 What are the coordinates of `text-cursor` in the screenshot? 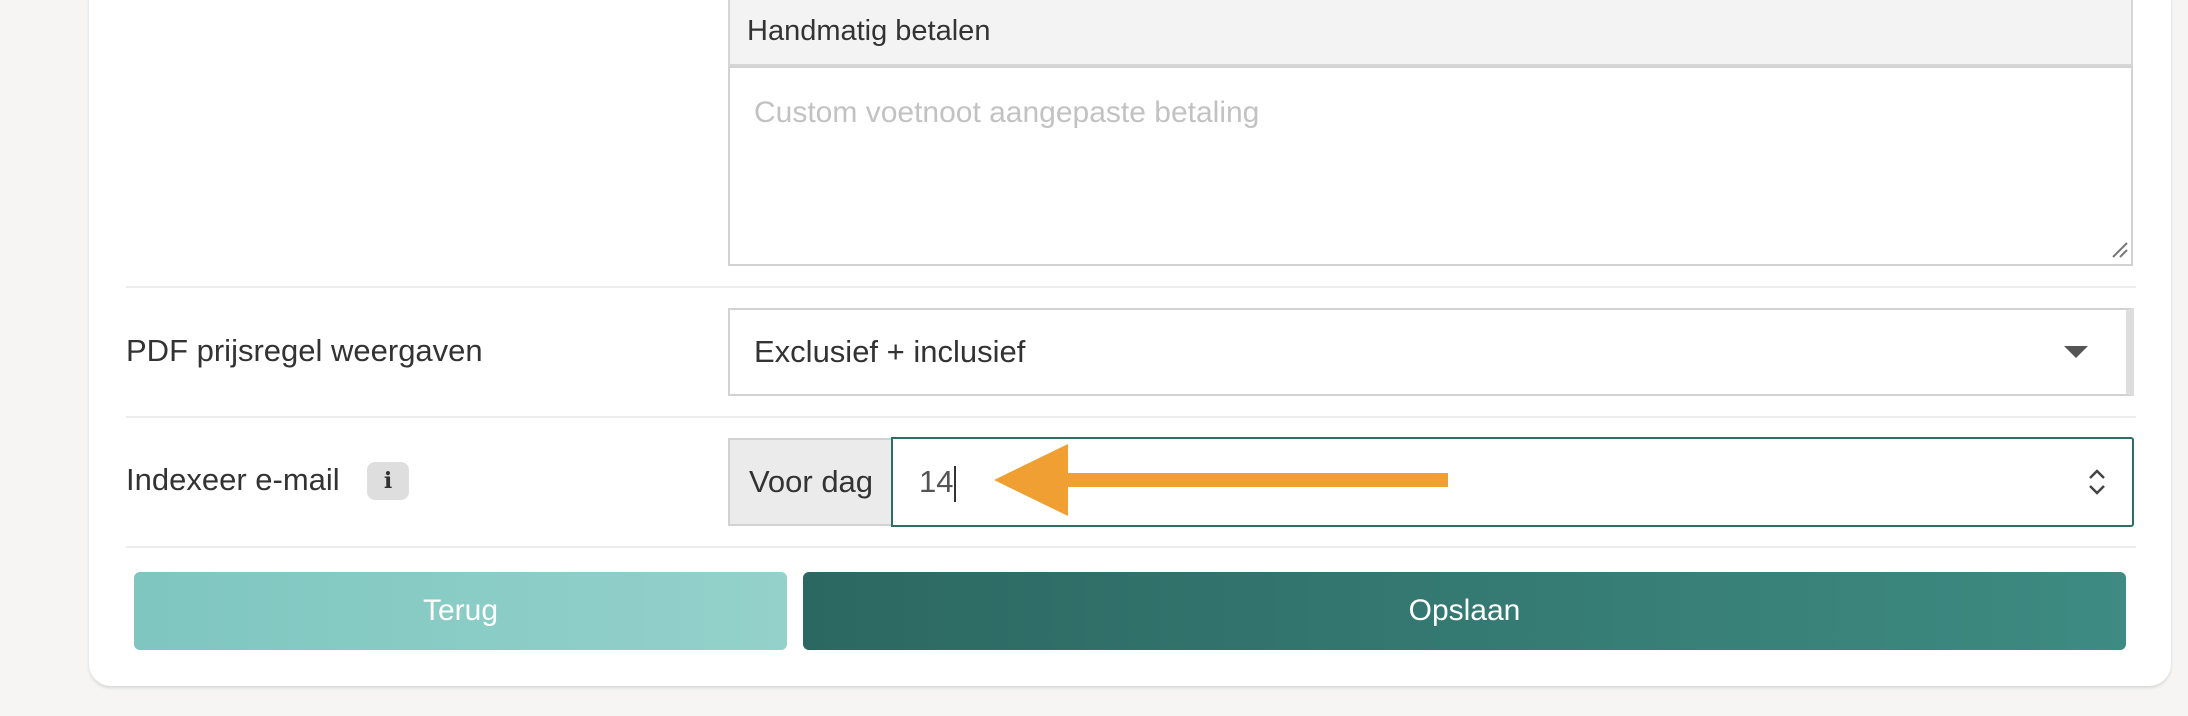 It's located at (955, 483).